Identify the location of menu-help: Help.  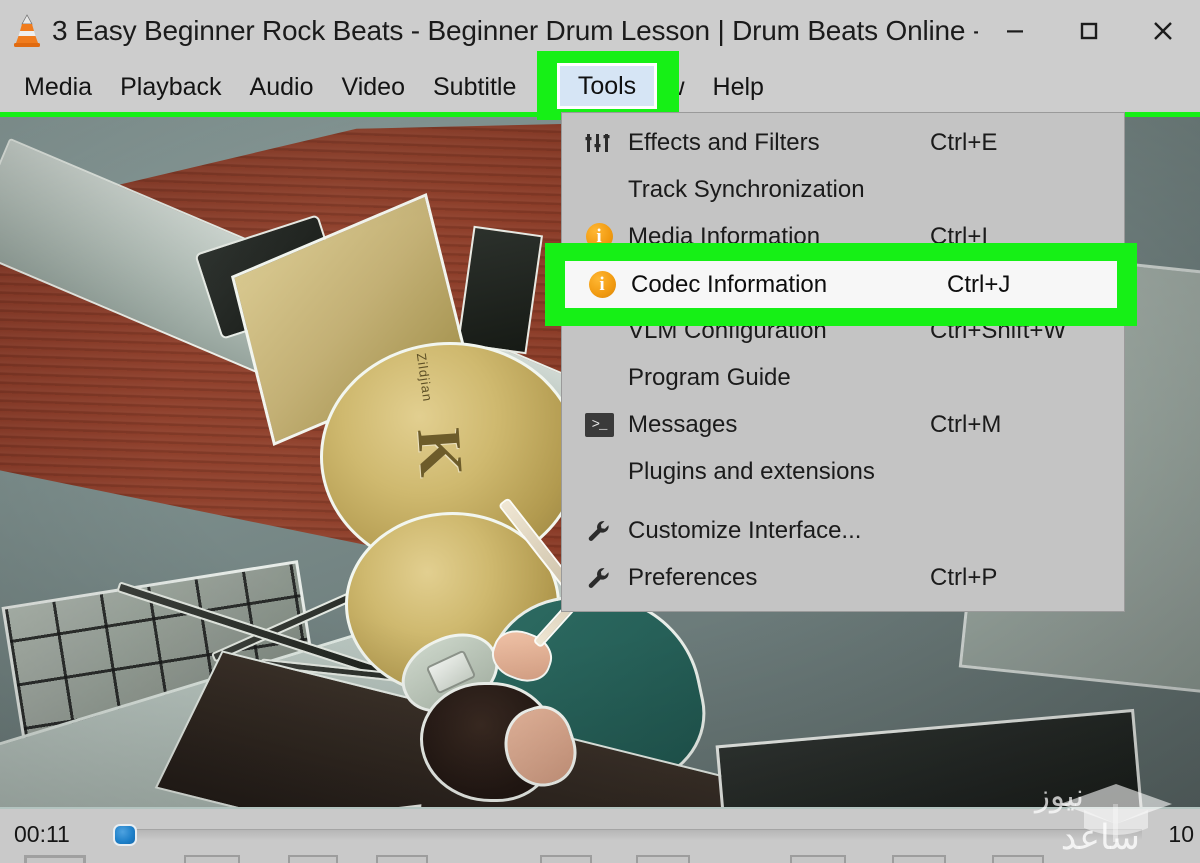
(738, 87).